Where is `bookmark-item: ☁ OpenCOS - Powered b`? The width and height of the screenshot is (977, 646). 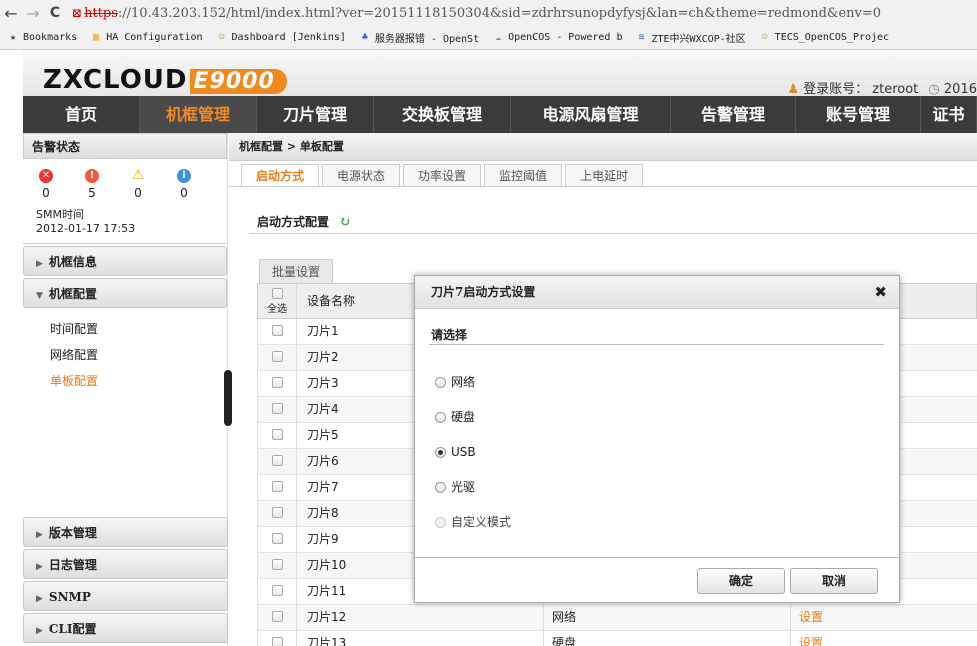 bookmark-item: ☁ OpenCOS - Powered b is located at coordinates (556, 38).